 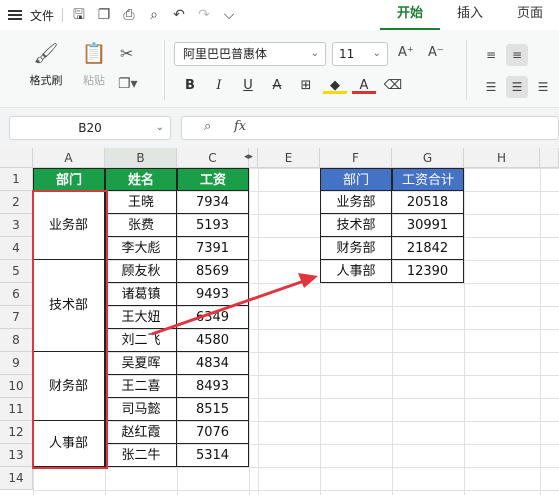 What do you see at coordinates (248, 86) in the screenshot?
I see `underline-icon: U` at bounding box center [248, 86].